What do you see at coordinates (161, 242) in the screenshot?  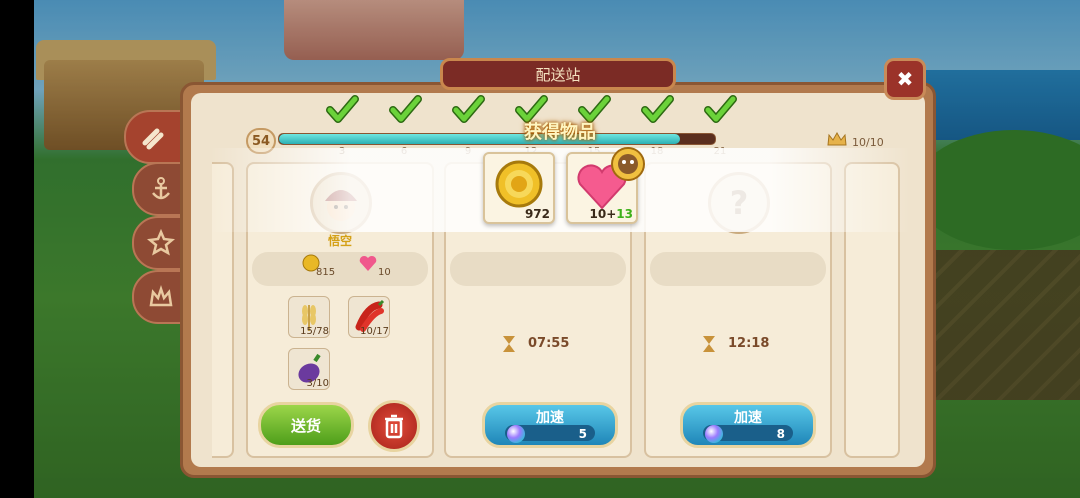 I see `badge-icon` at bounding box center [161, 242].